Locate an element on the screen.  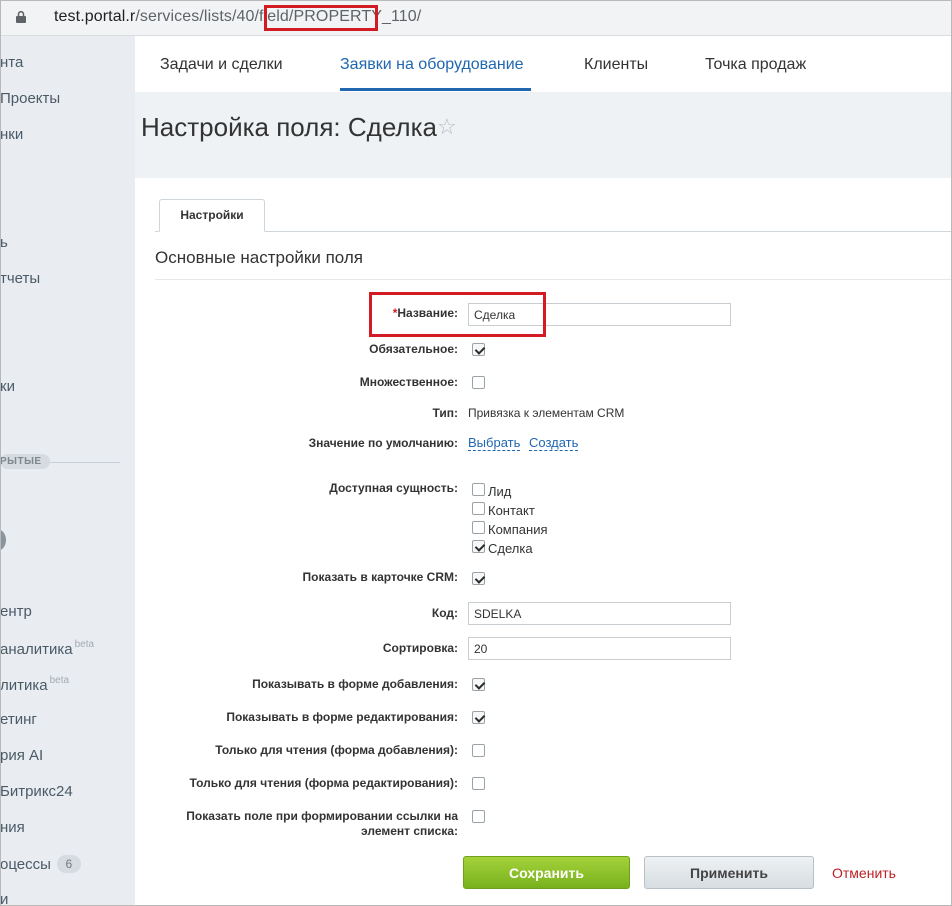
sidebar-item: нки is located at coordinates (11, 134).